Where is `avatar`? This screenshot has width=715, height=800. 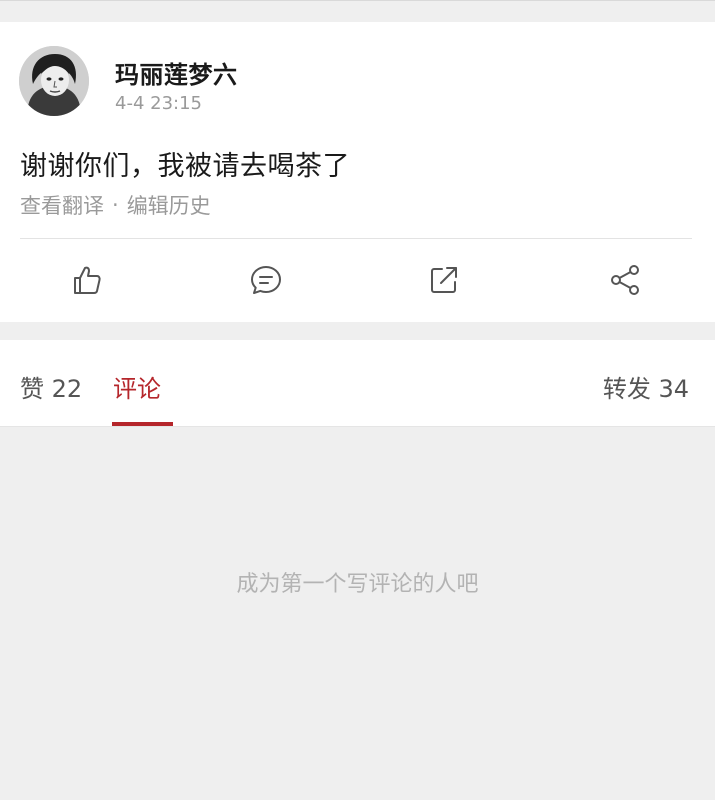 avatar is located at coordinates (54, 81).